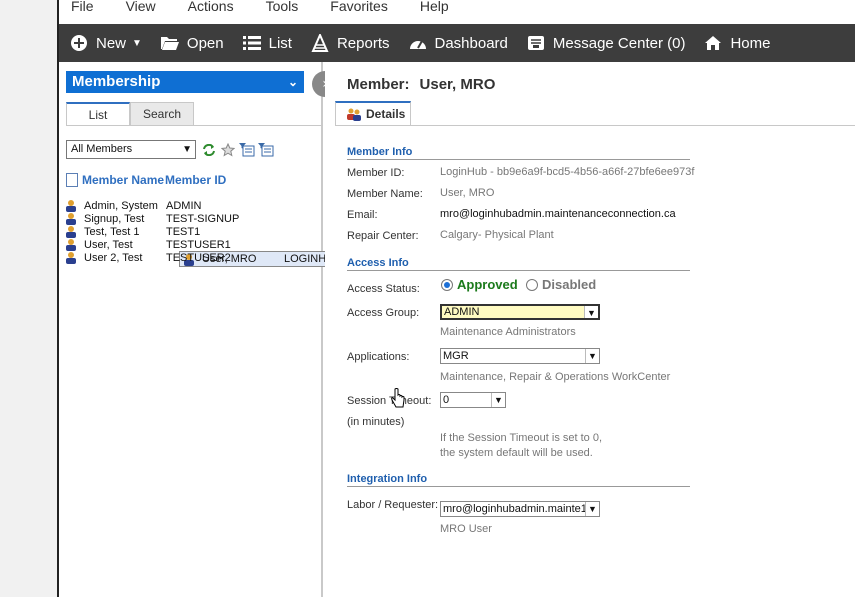  I want to click on folder-open-icon, so click(170, 43).